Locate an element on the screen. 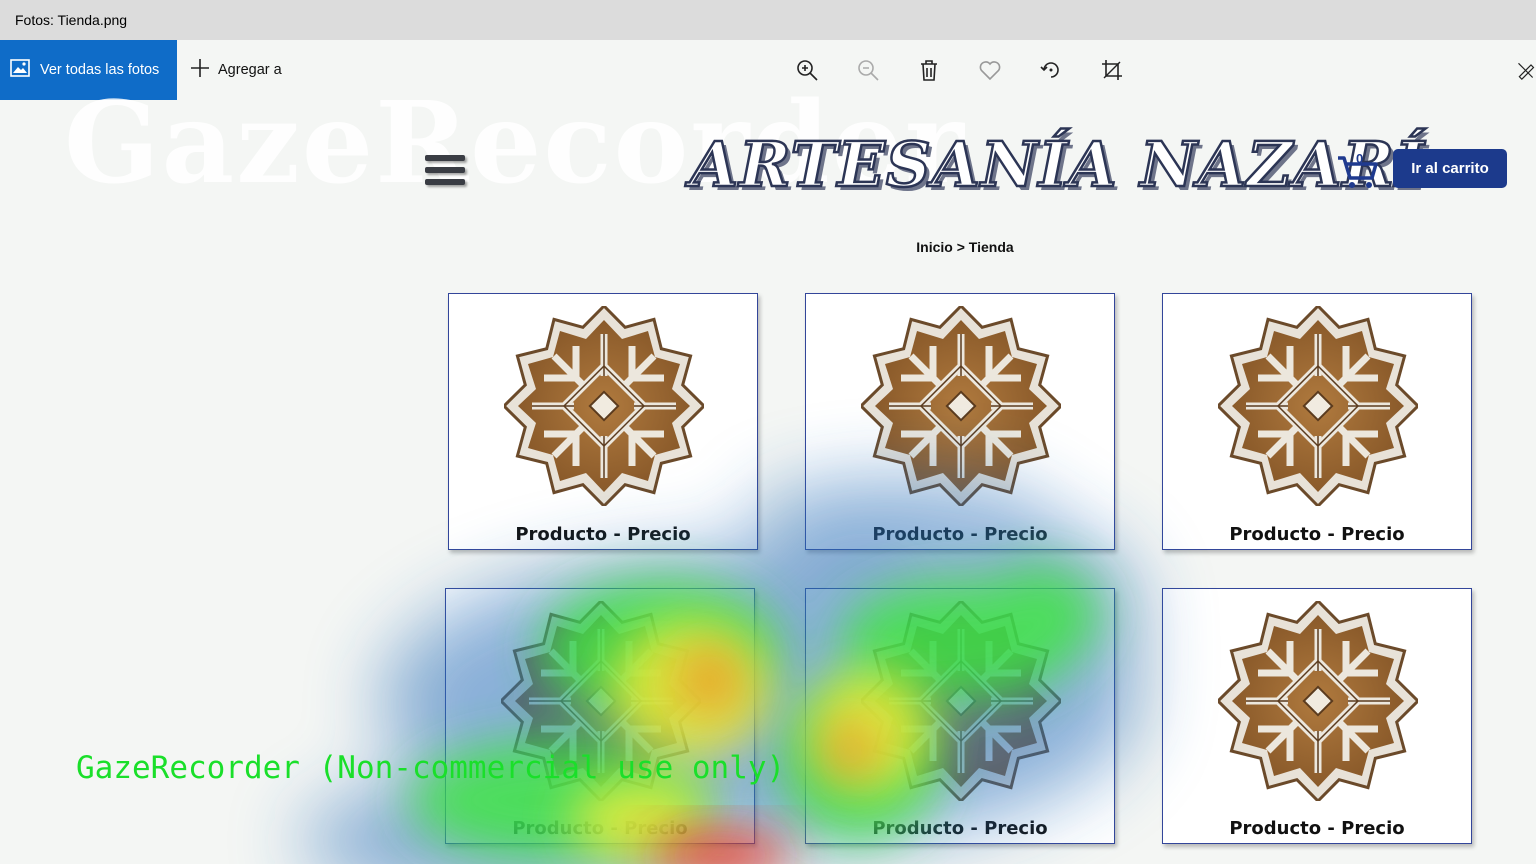  edit-icon is located at coordinates (1526, 70).